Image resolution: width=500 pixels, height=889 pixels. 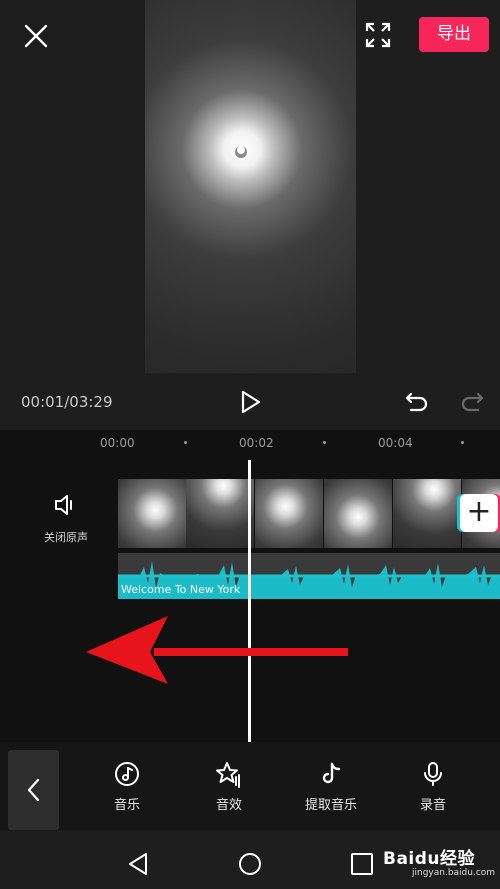 What do you see at coordinates (67, 402) in the screenshot?
I see `timecode: 00:01/03:29` at bounding box center [67, 402].